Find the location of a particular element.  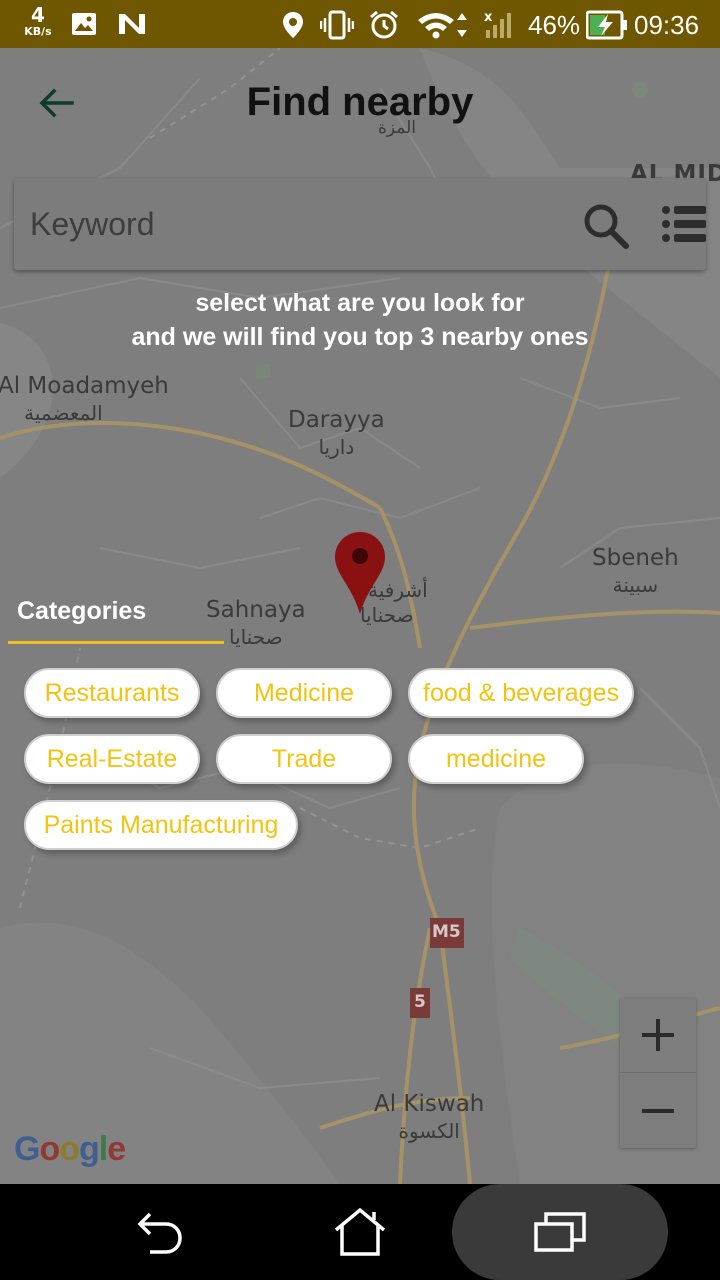

network-speed: 4 KB/s is located at coordinates (38, 21).